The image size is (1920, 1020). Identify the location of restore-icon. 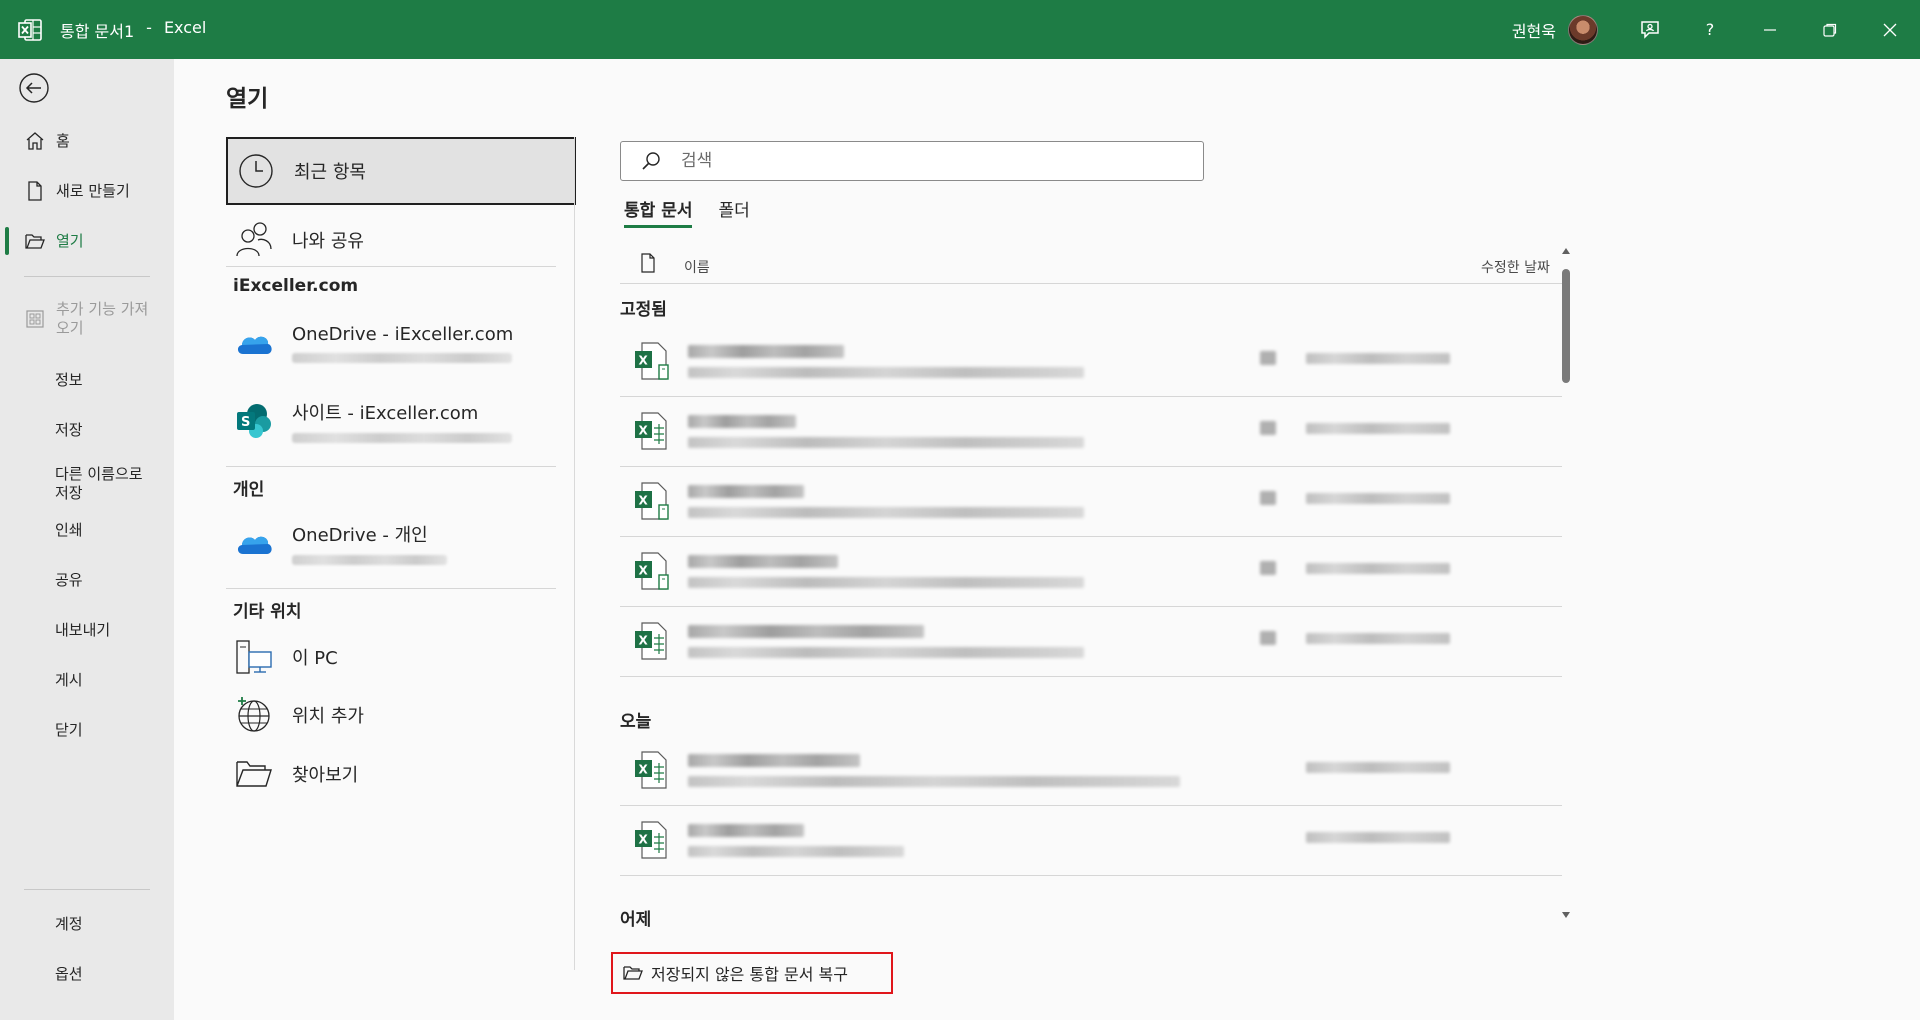
(1830, 30).